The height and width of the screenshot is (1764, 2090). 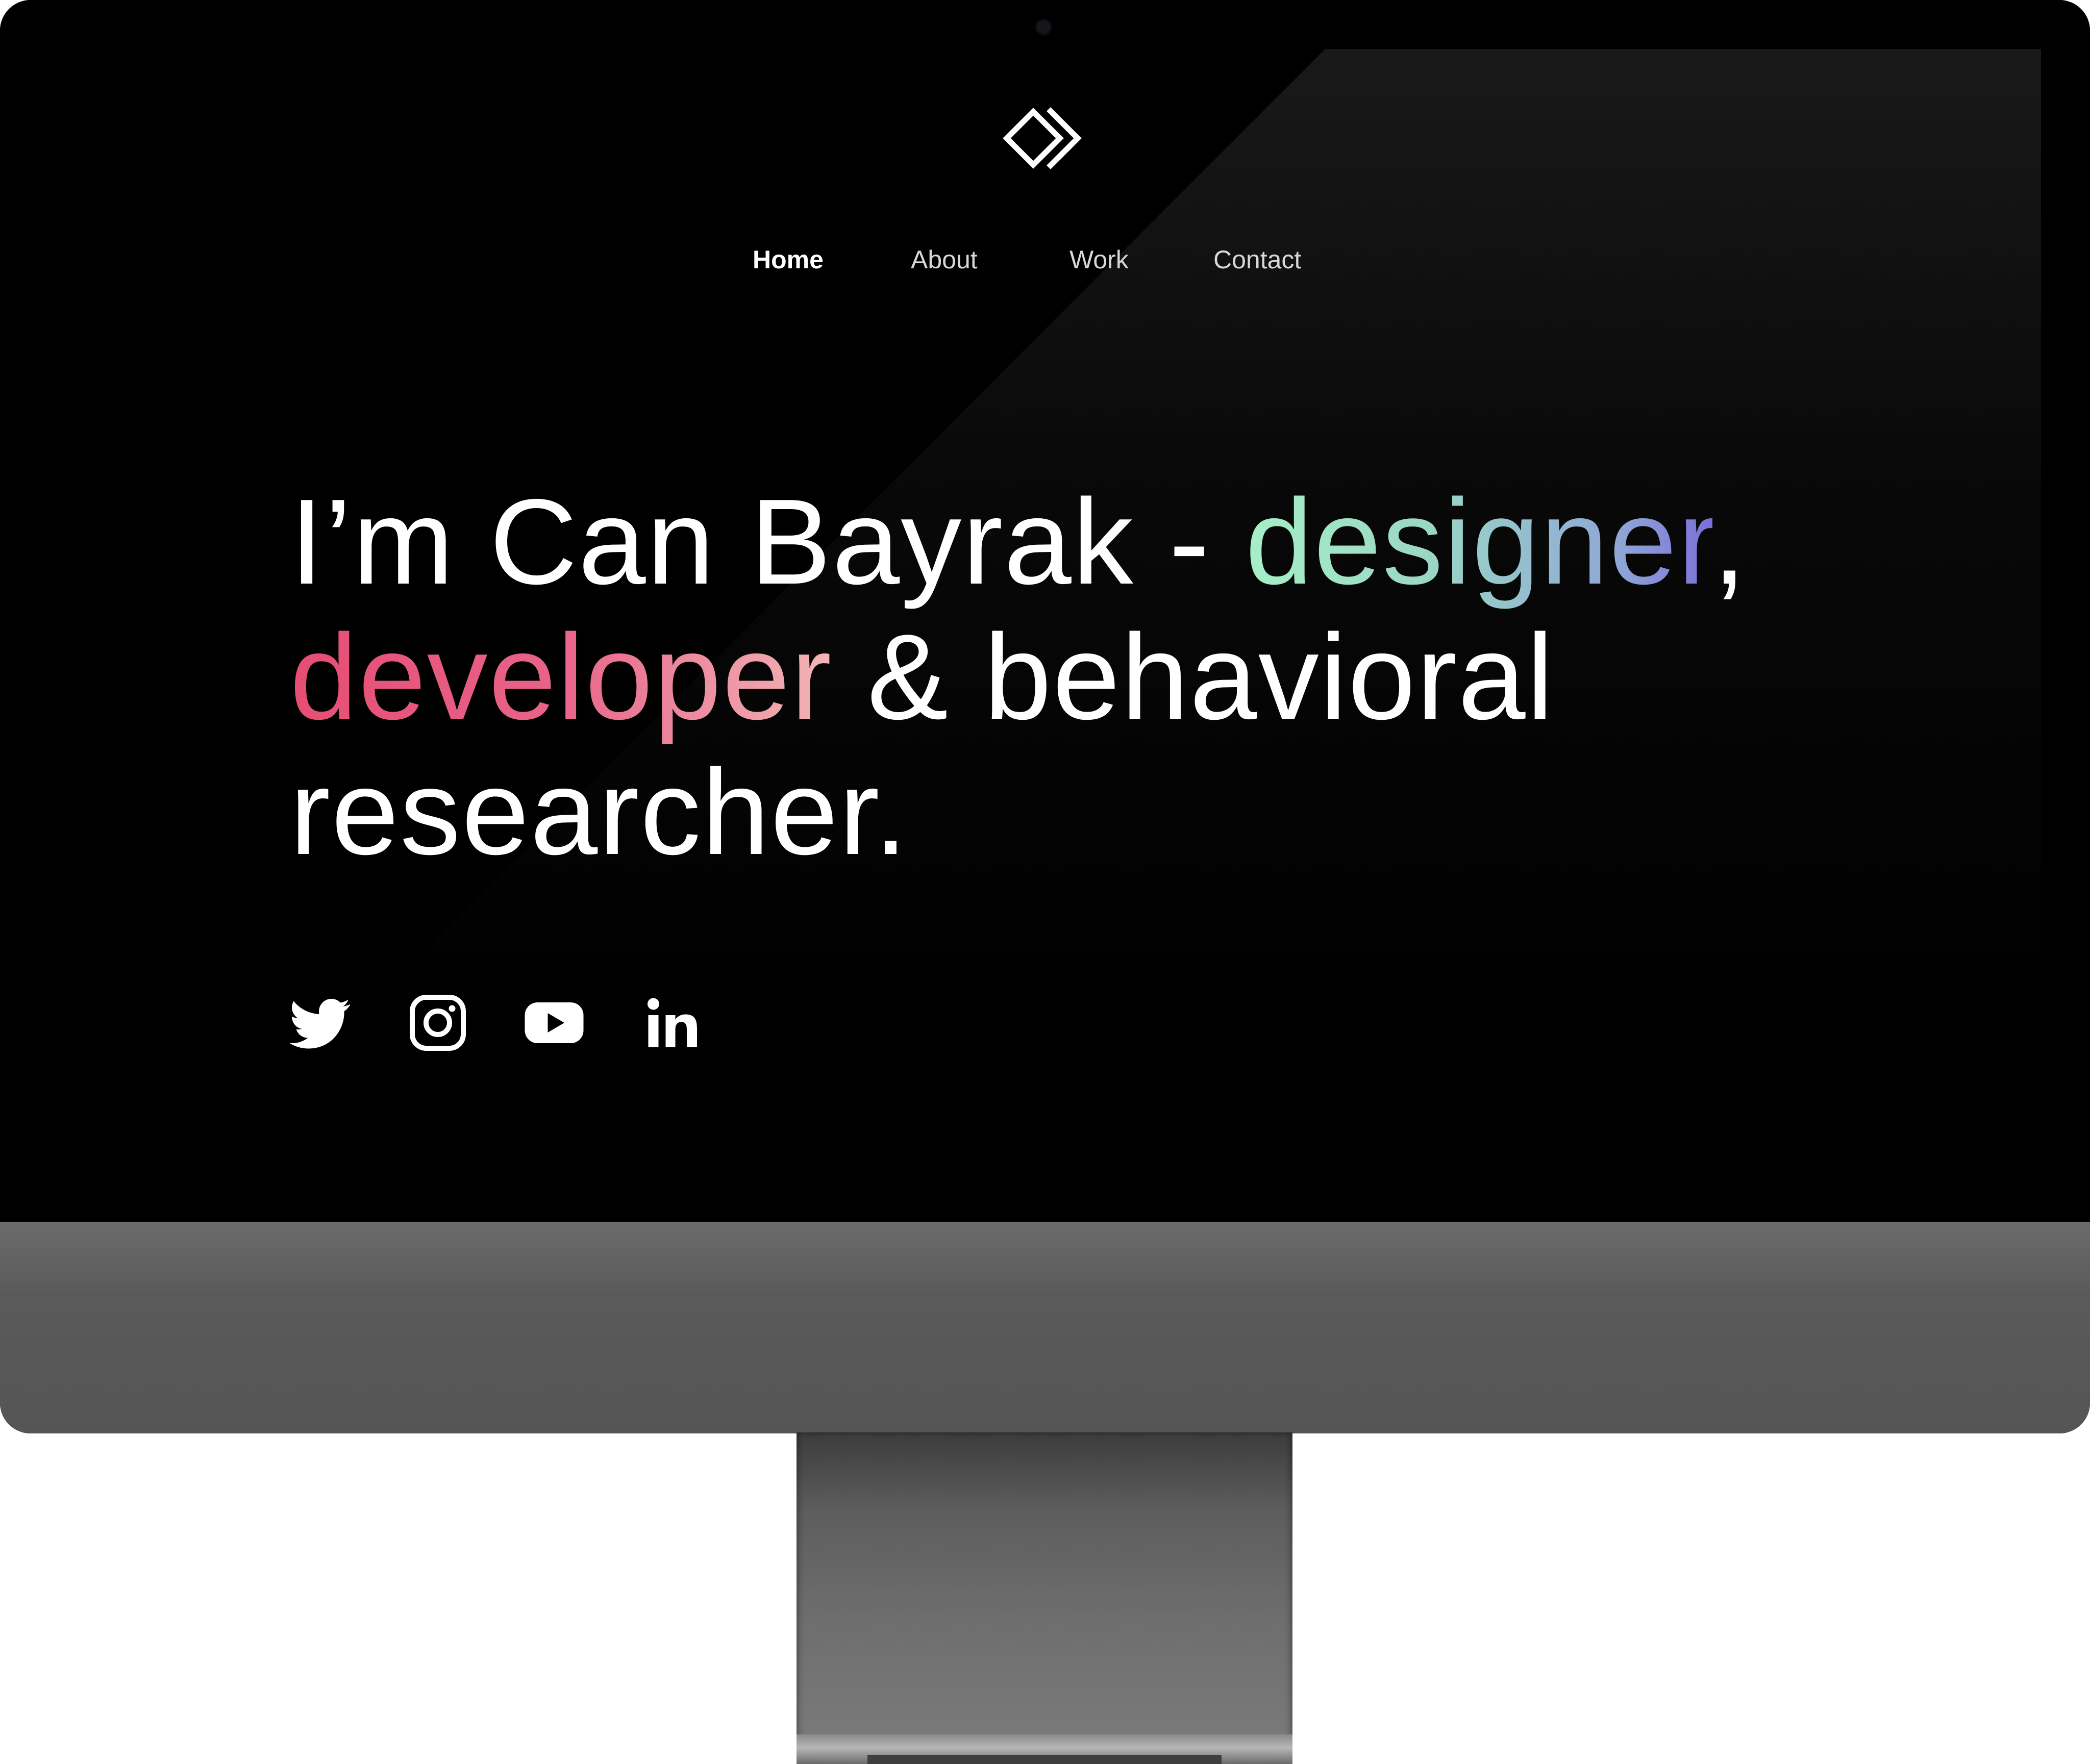 What do you see at coordinates (1479, 542) in the screenshot?
I see `hero-designer: designer` at bounding box center [1479, 542].